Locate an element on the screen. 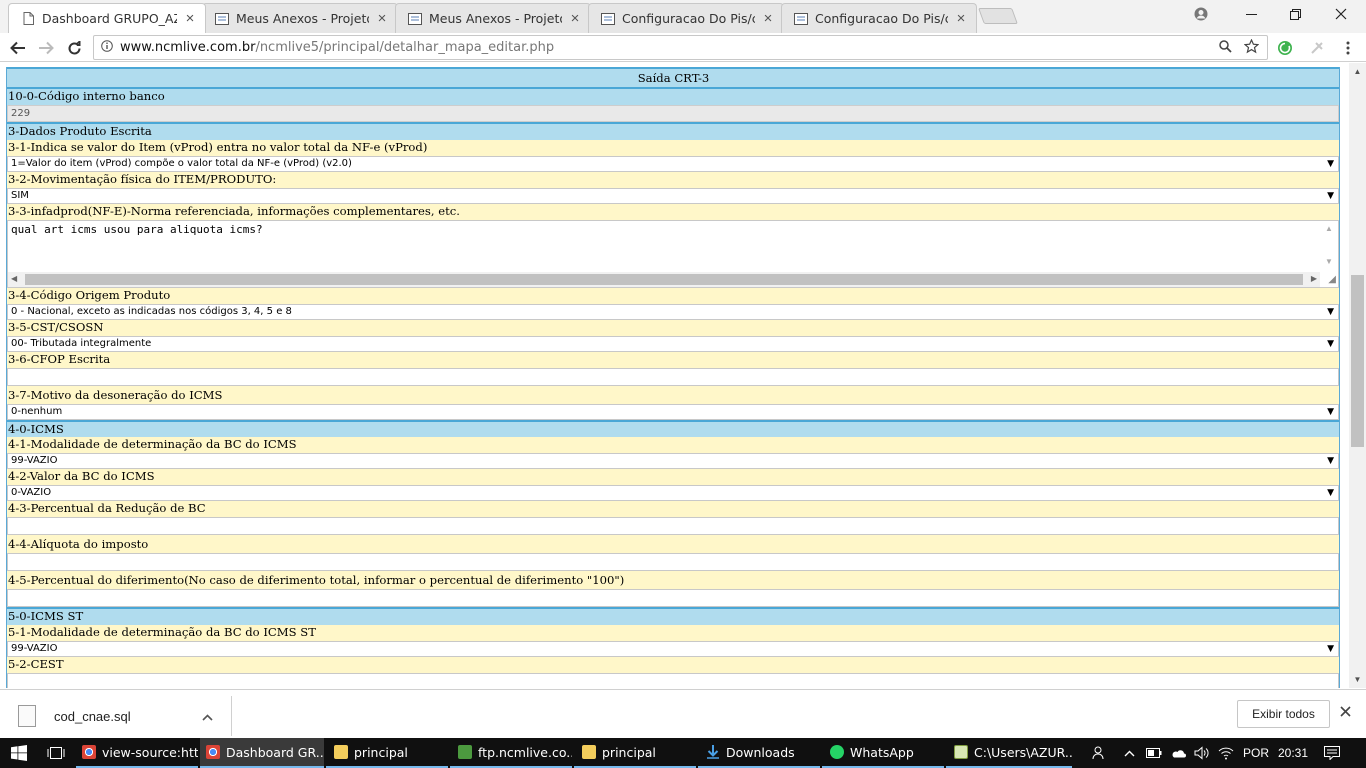 The height and width of the screenshot is (768, 1366). close-window-icon is located at coordinates (1341, 14).